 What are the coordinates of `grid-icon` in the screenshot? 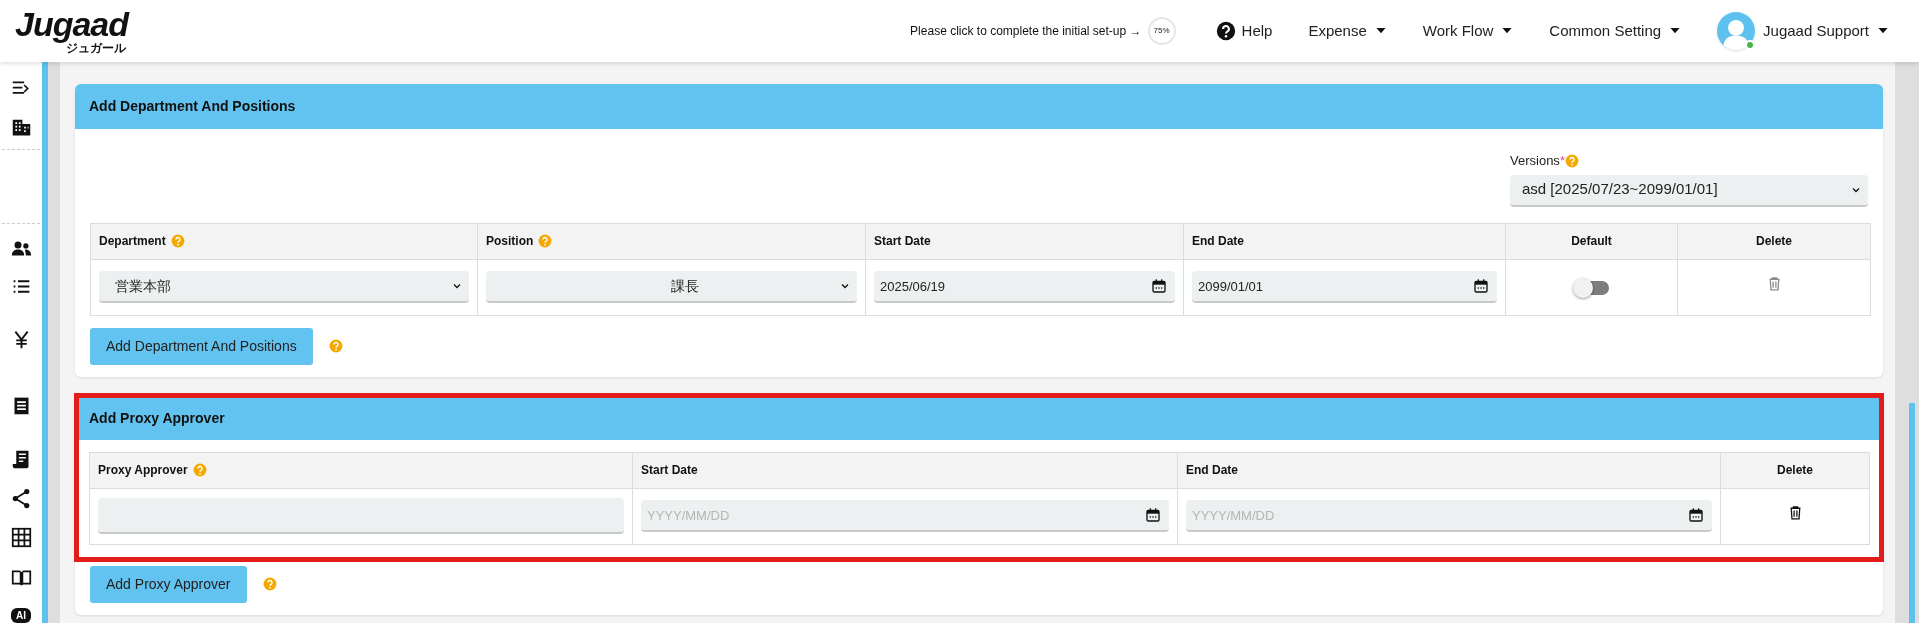 It's located at (21, 537).